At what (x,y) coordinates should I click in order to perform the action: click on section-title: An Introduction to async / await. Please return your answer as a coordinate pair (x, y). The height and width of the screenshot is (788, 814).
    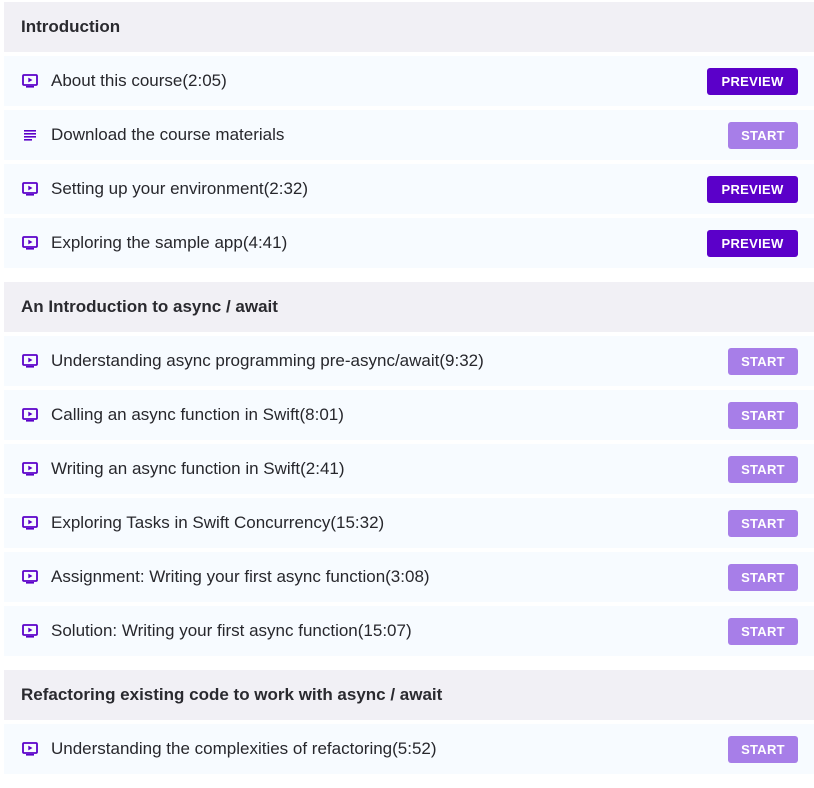
    Looking at the image, I should click on (149, 306).